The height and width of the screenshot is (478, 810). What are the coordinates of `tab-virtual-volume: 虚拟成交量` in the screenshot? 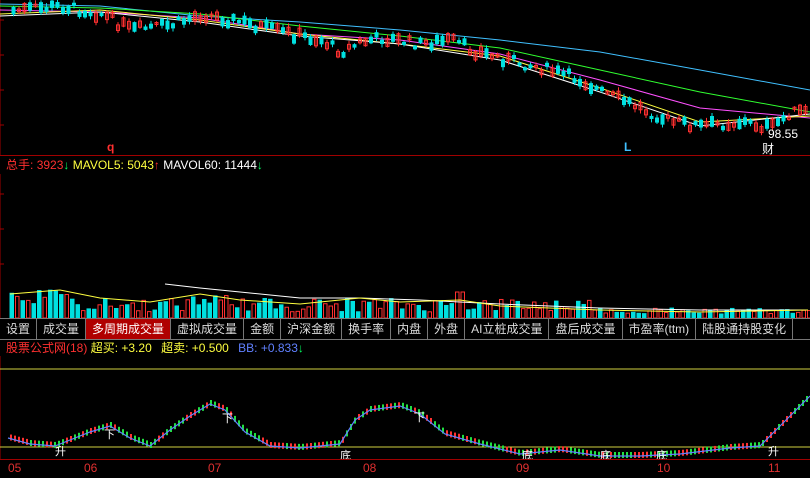 It's located at (207, 329).